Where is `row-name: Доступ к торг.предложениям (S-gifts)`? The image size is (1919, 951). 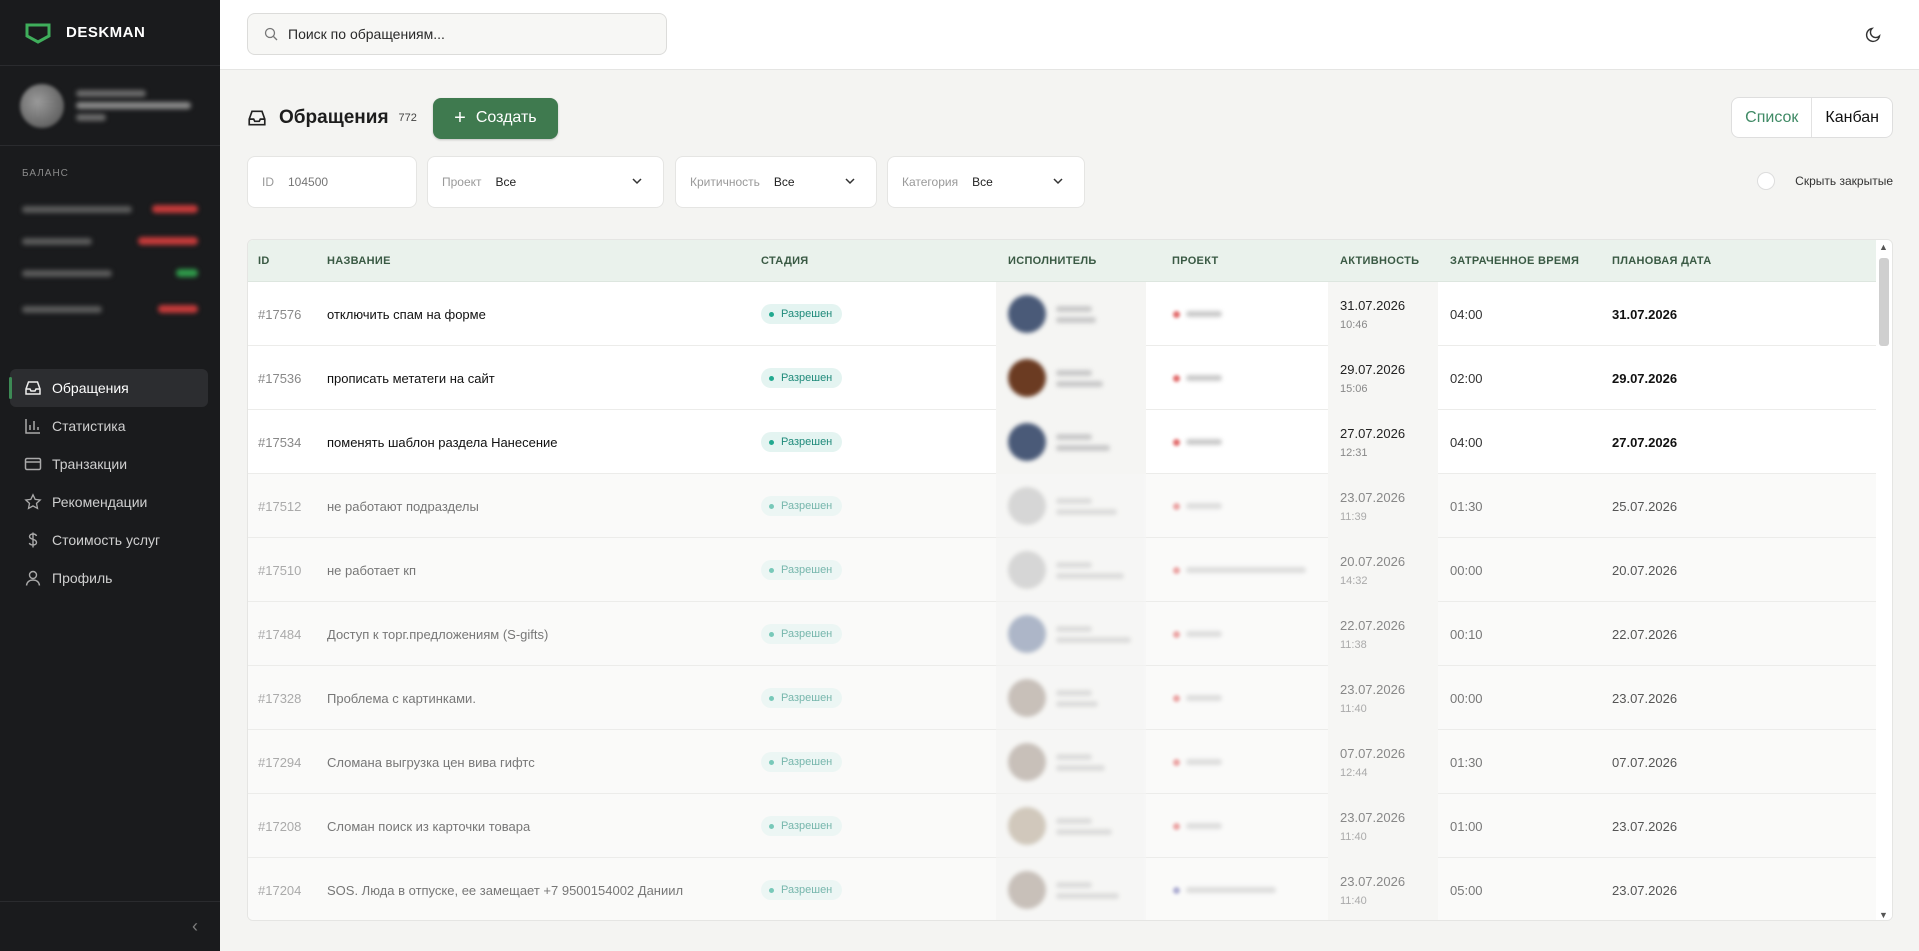
row-name: Доступ к торг.предложениям (S-gifts) is located at coordinates (437, 634).